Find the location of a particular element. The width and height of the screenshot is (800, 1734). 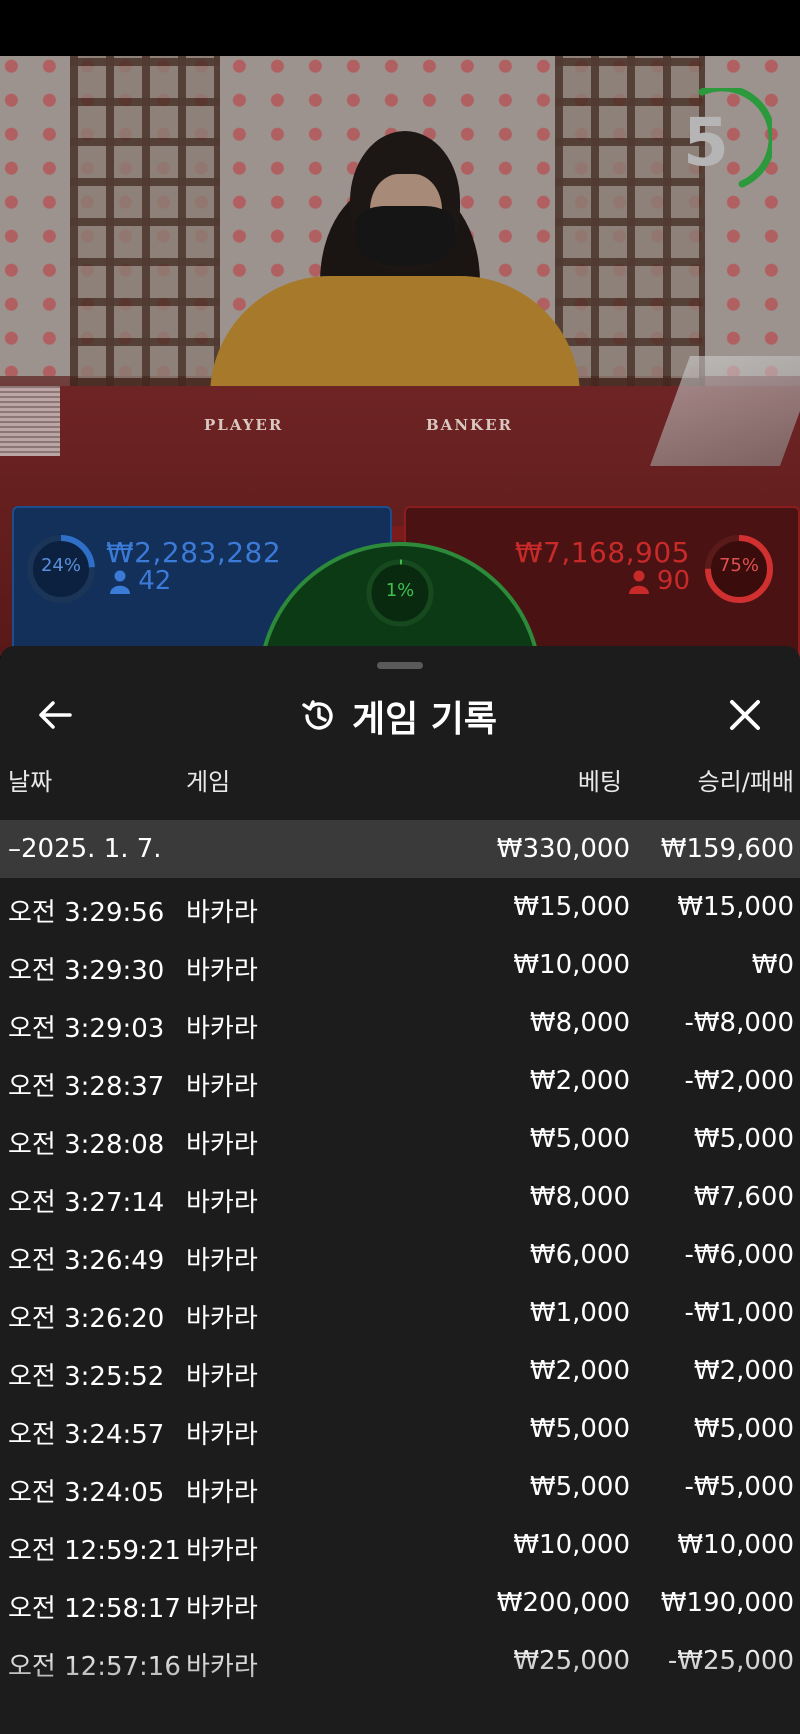

back-button is located at coordinates (55, 715).